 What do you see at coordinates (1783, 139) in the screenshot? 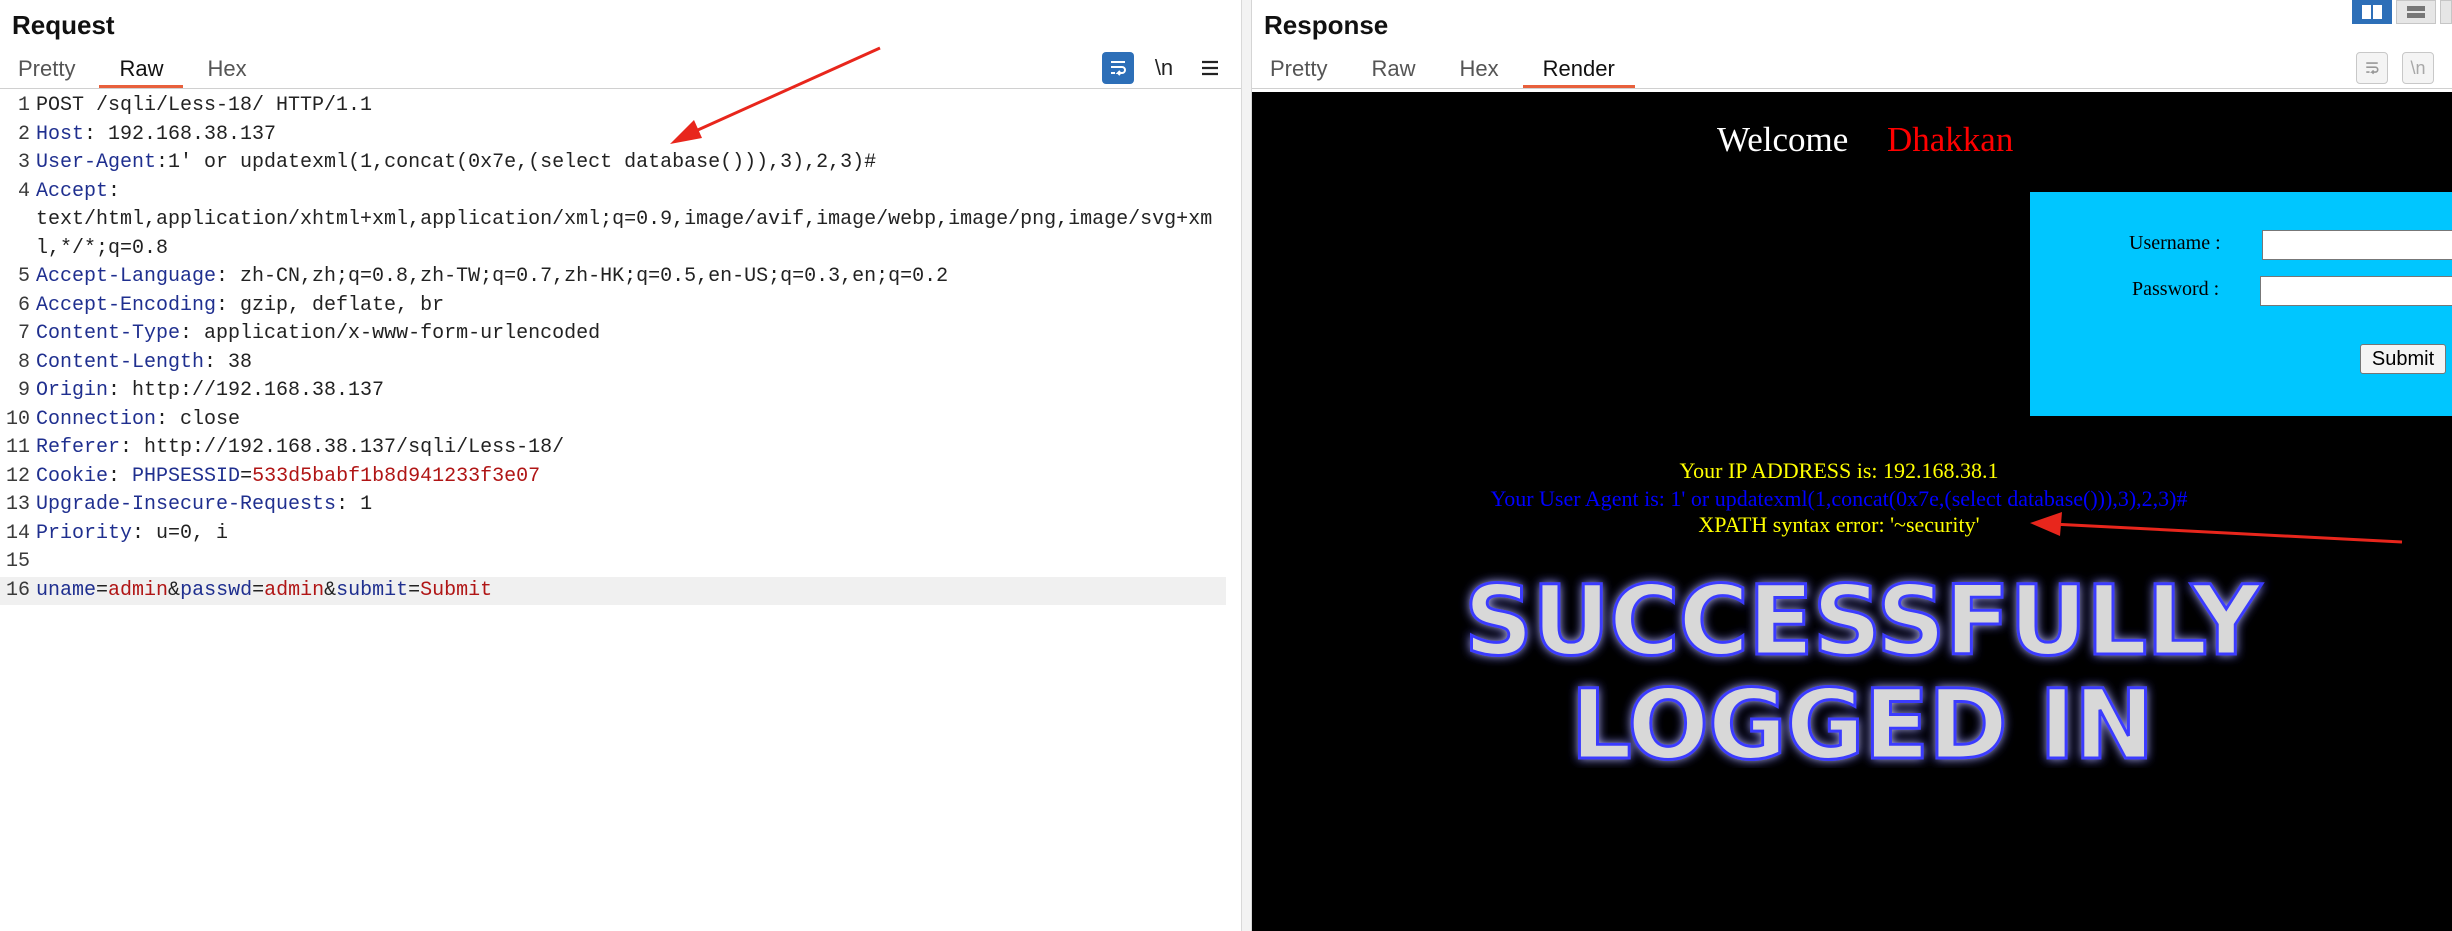
I see `welcome-text: Welcome` at bounding box center [1783, 139].